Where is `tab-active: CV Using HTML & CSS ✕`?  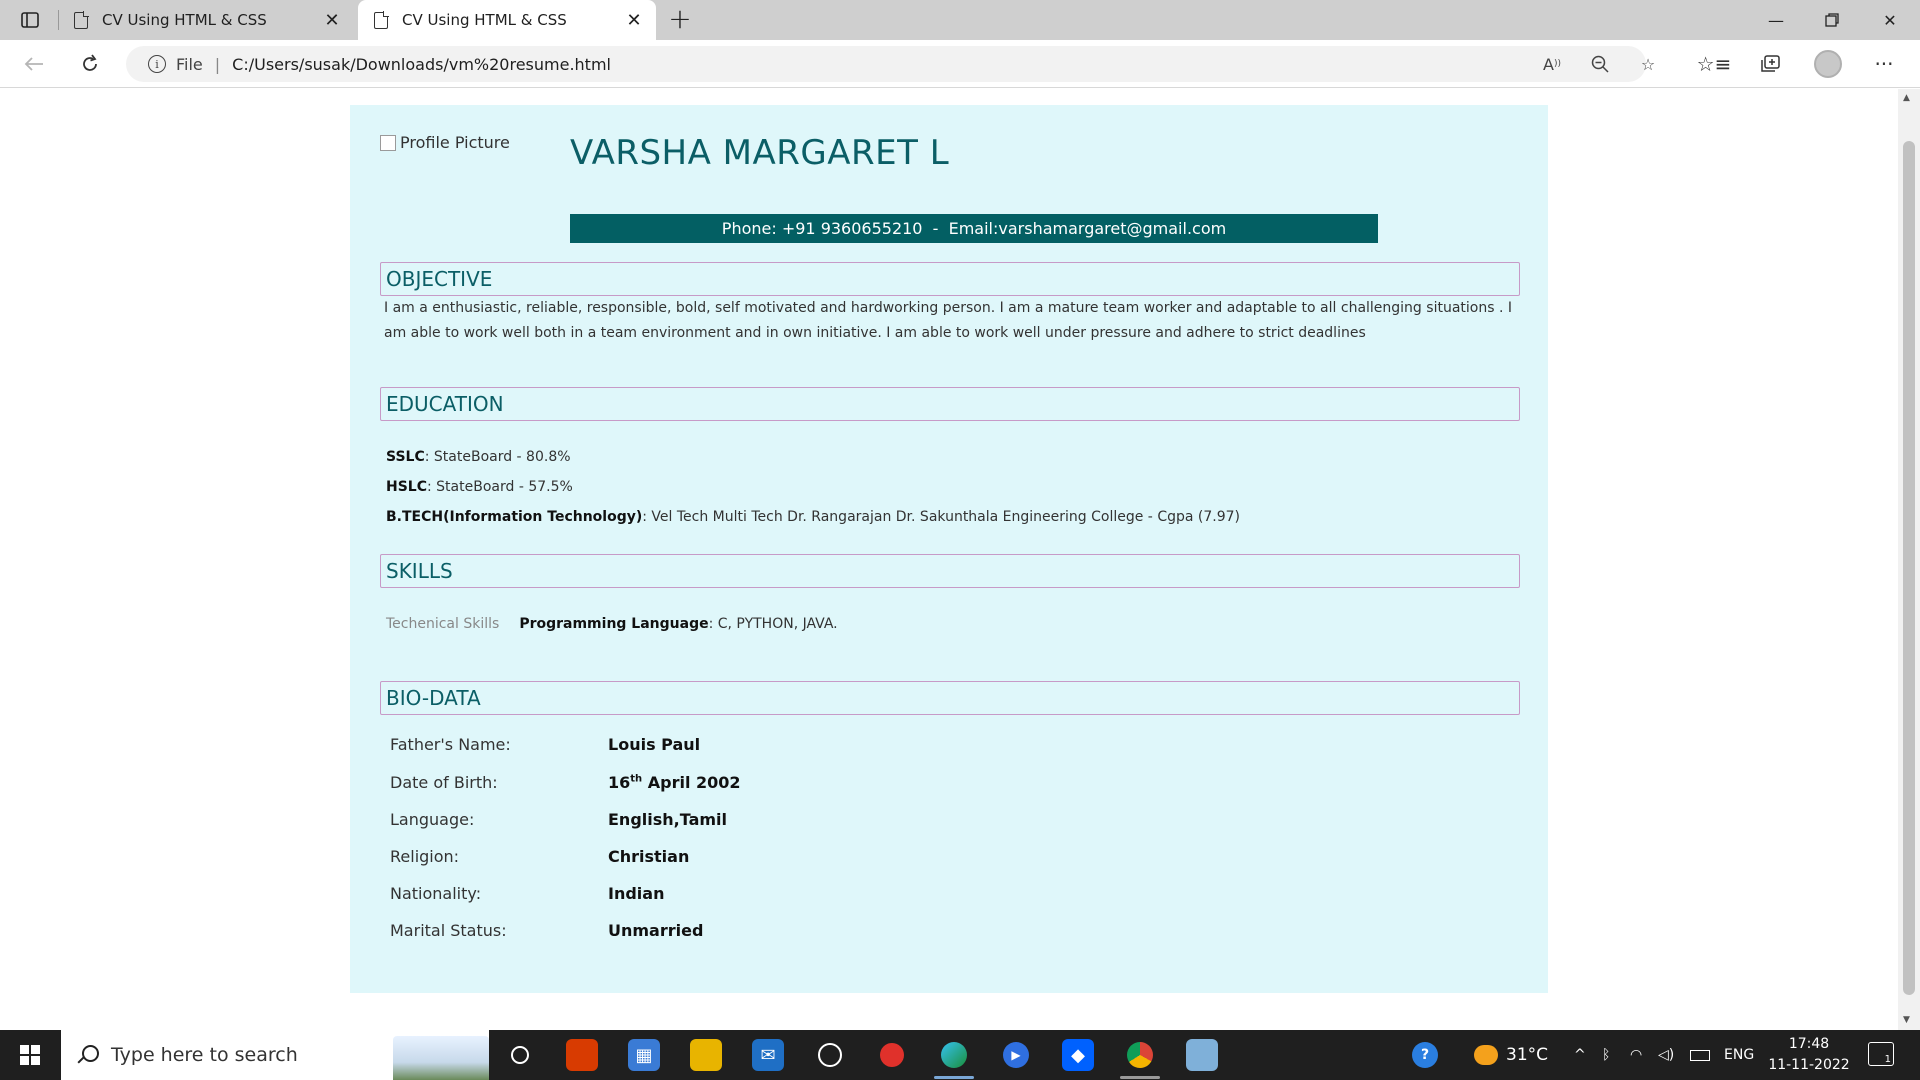
tab-active: CV Using HTML & CSS ✕ is located at coordinates (507, 20).